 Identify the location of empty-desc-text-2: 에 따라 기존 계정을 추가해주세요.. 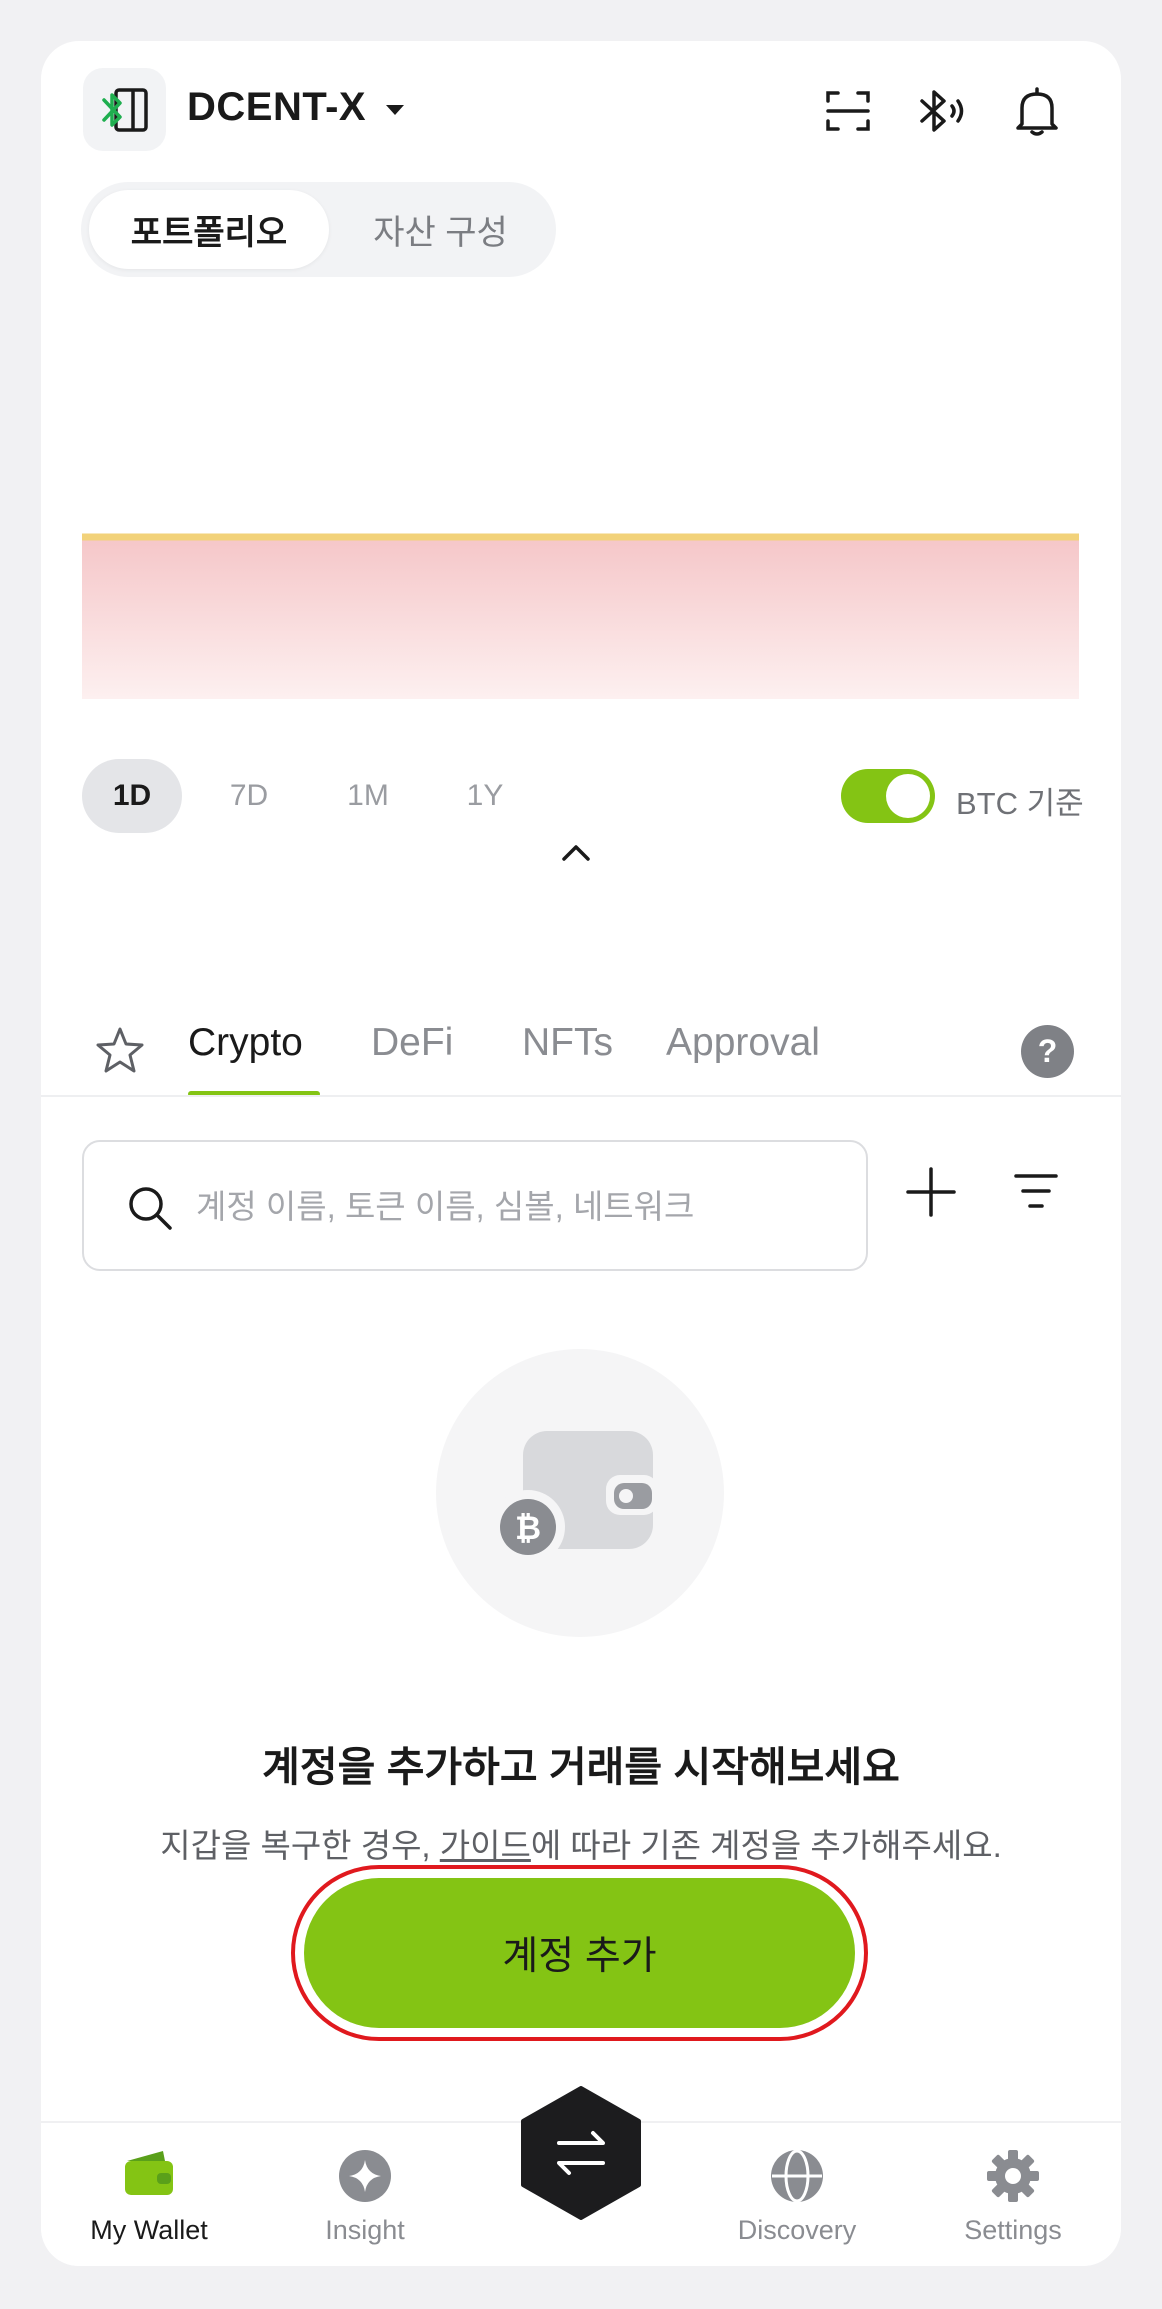
(766, 1845).